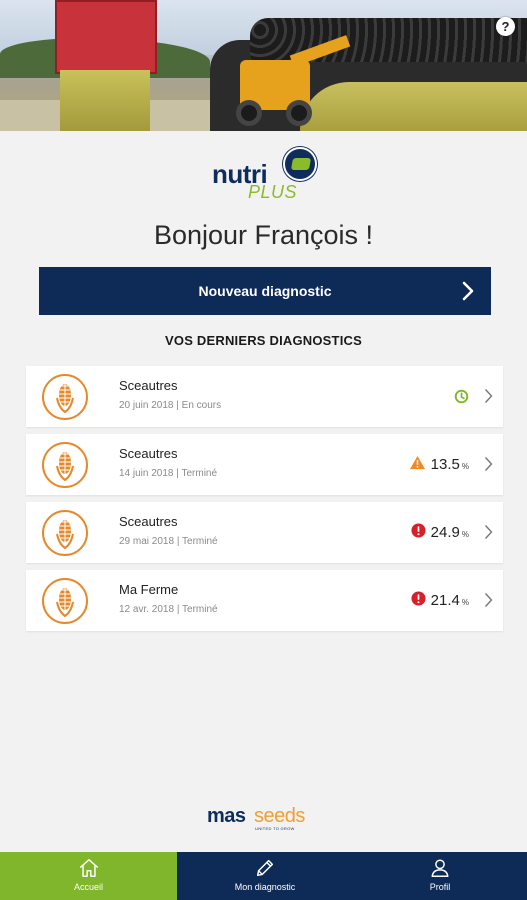 The width and height of the screenshot is (527, 900). I want to click on nutriplus-logo: nutri PLUS, so click(267, 175).